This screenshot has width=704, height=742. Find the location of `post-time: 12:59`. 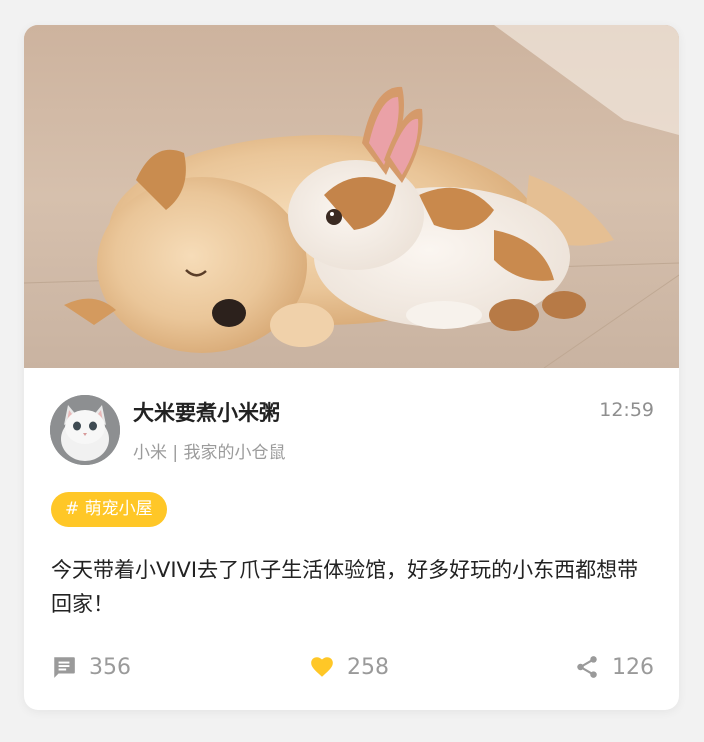

post-time: 12:59 is located at coordinates (626, 410).